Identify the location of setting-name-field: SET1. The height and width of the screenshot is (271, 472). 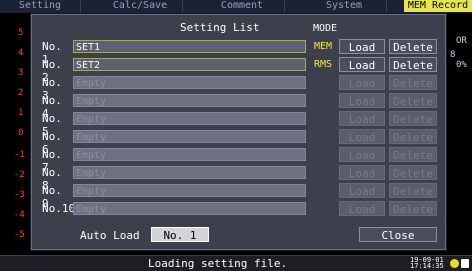
(189, 46).